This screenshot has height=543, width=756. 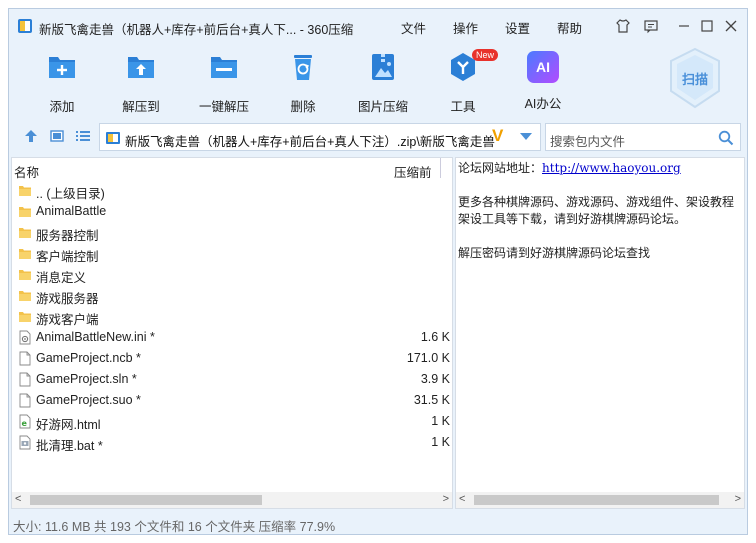 What do you see at coordinates (25, 423) in the screenshot?
I see `svg-text: e` at bounding box center [25, 423].